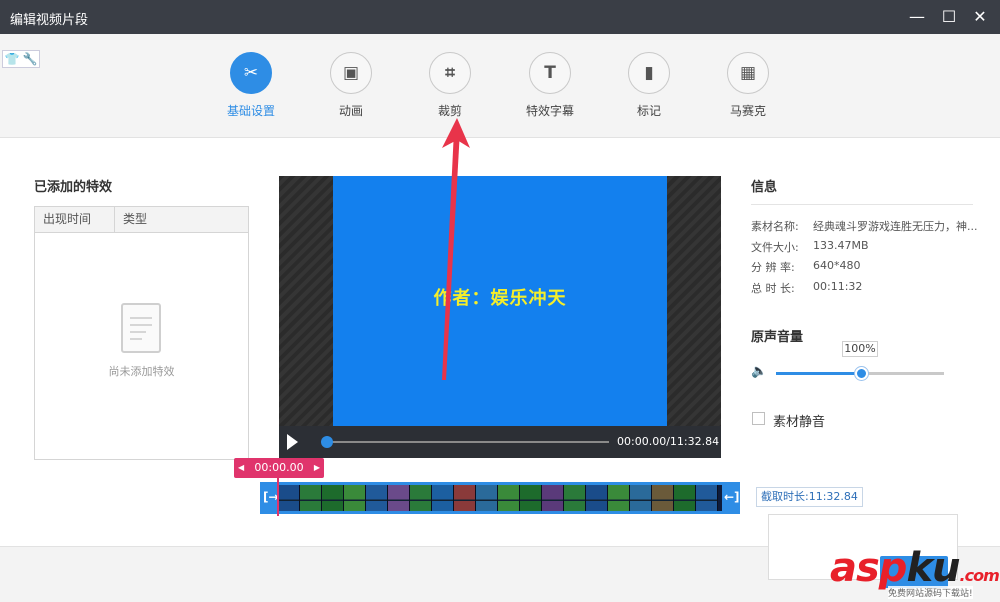  What do you see at coordinates (732, 497) in the screenshot?
I see `trim-end-handle: ←]` at bounding box center [732, 497].